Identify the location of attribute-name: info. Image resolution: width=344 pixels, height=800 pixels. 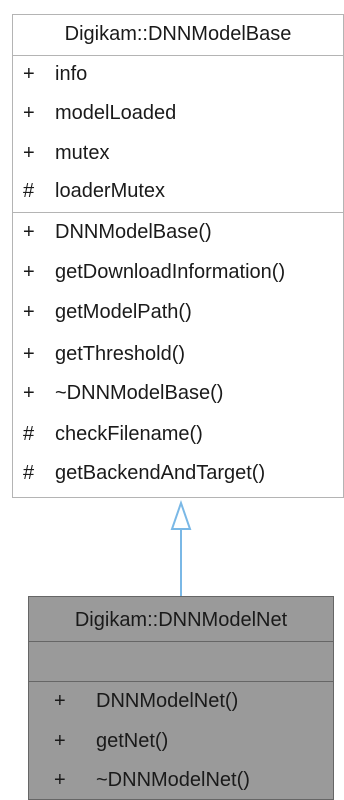
(71, 74).